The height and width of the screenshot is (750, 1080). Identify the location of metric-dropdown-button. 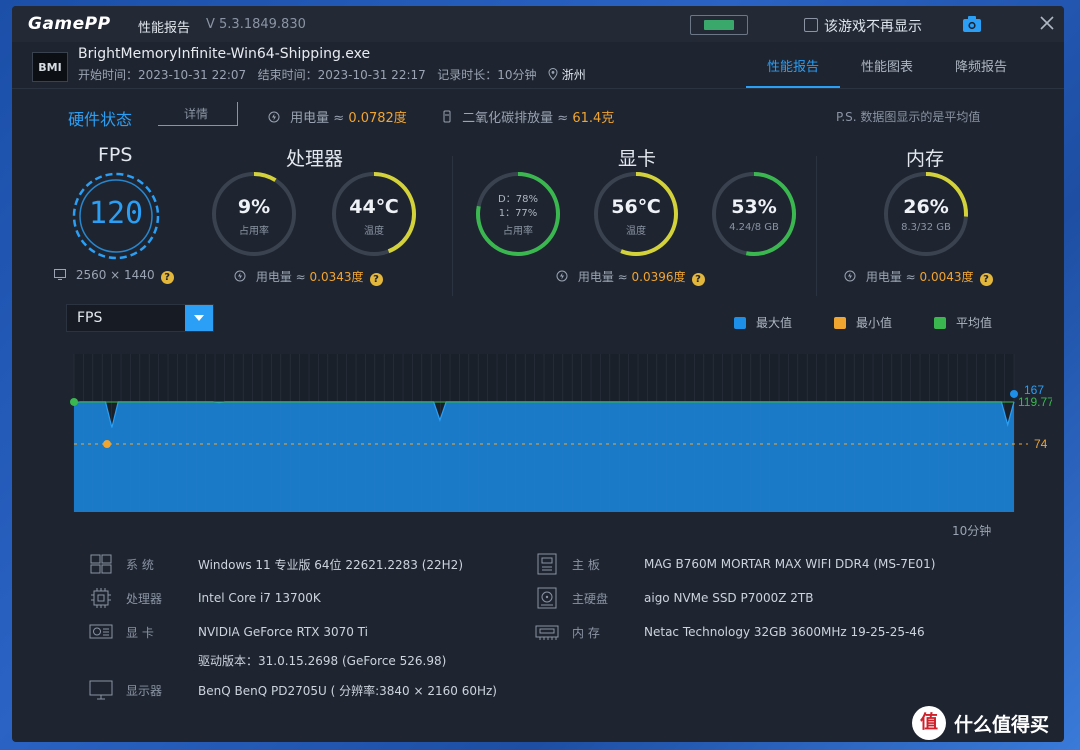
(199, 318).